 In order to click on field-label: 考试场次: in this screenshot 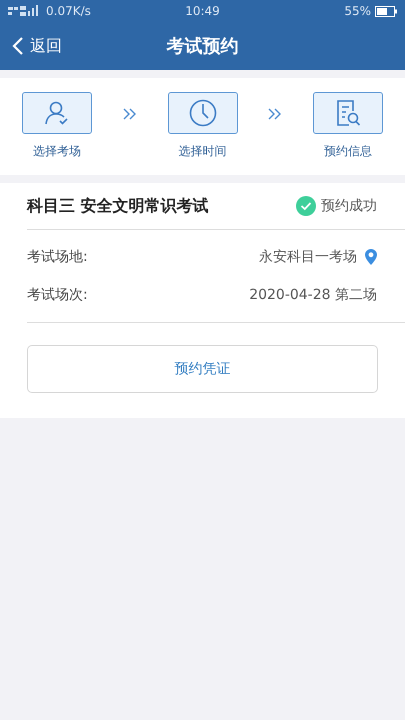, I will do `click(57, 295)`.